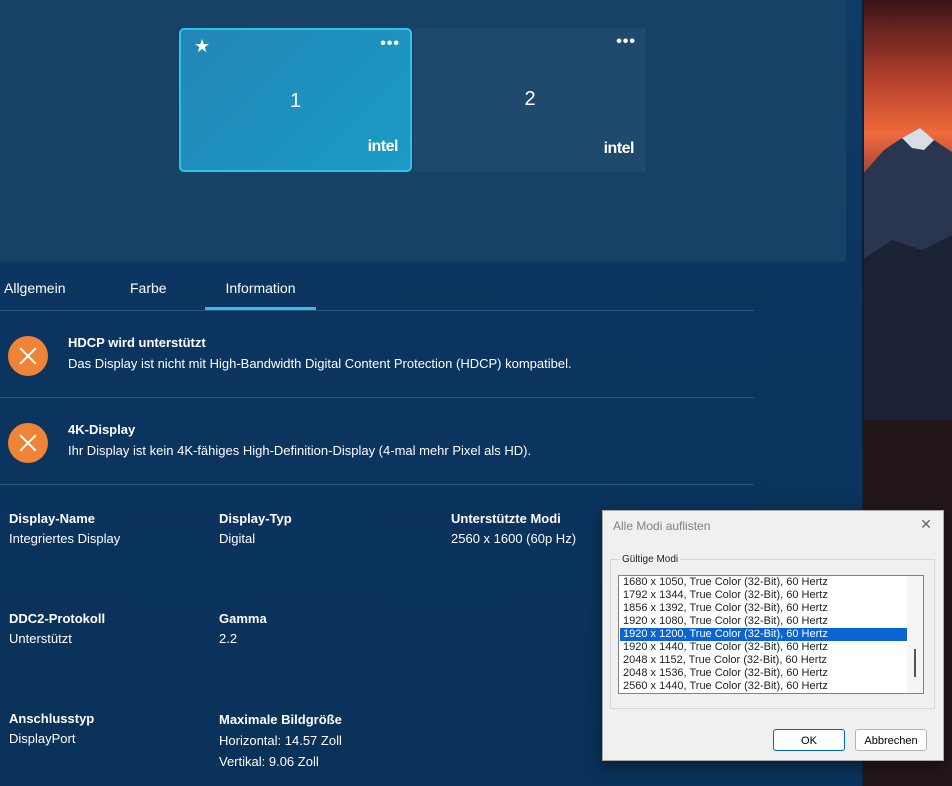 This screenshot has height=786, width=952. Describe the element at coordinates (891, 740) in the screenshot. I see `cancel-button: Abbrechen` at that location.